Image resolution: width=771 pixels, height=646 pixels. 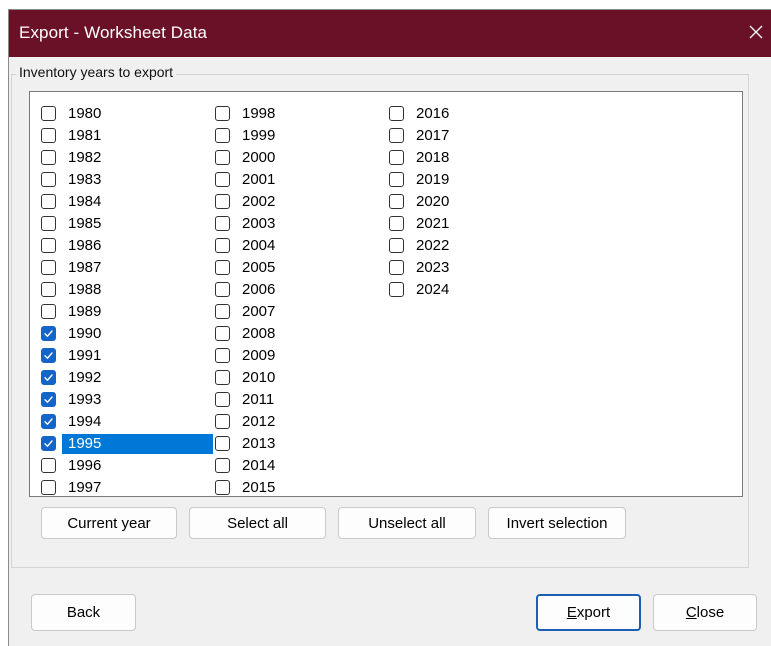 What do you see at coordinates (299, 444) in the screenshot?
I see `year-item-2013: 2013` at bounding box center [299, 444].